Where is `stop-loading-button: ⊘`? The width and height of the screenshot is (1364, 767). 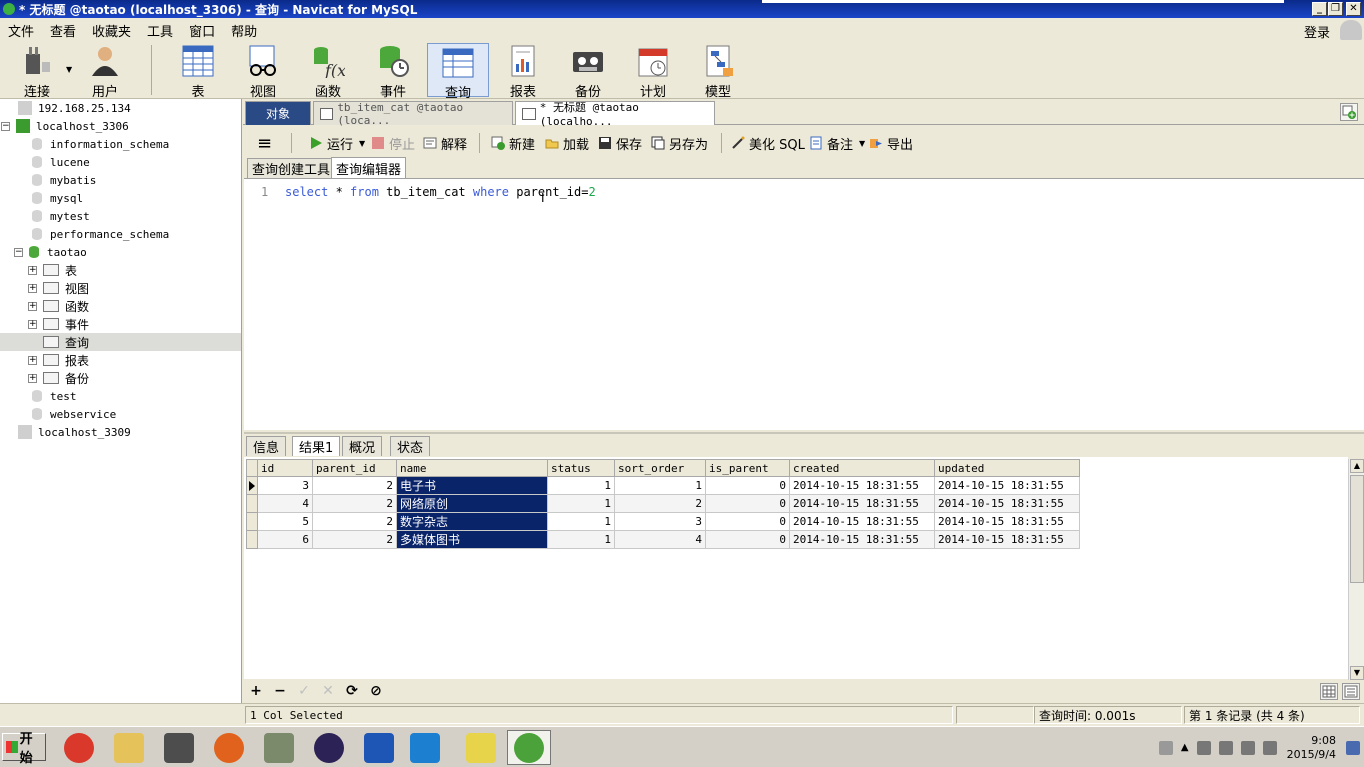 stop-loading-button: ⊘ is located at coordinates (376, 691).